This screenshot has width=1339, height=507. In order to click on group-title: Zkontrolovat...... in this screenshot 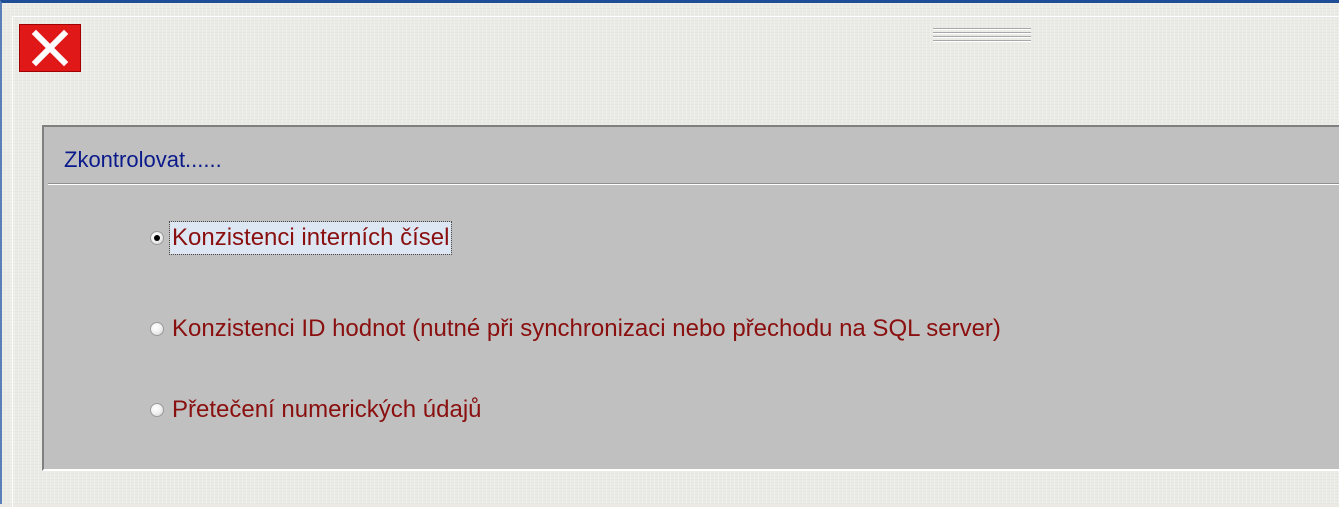, I will do `click(143, 159)`.